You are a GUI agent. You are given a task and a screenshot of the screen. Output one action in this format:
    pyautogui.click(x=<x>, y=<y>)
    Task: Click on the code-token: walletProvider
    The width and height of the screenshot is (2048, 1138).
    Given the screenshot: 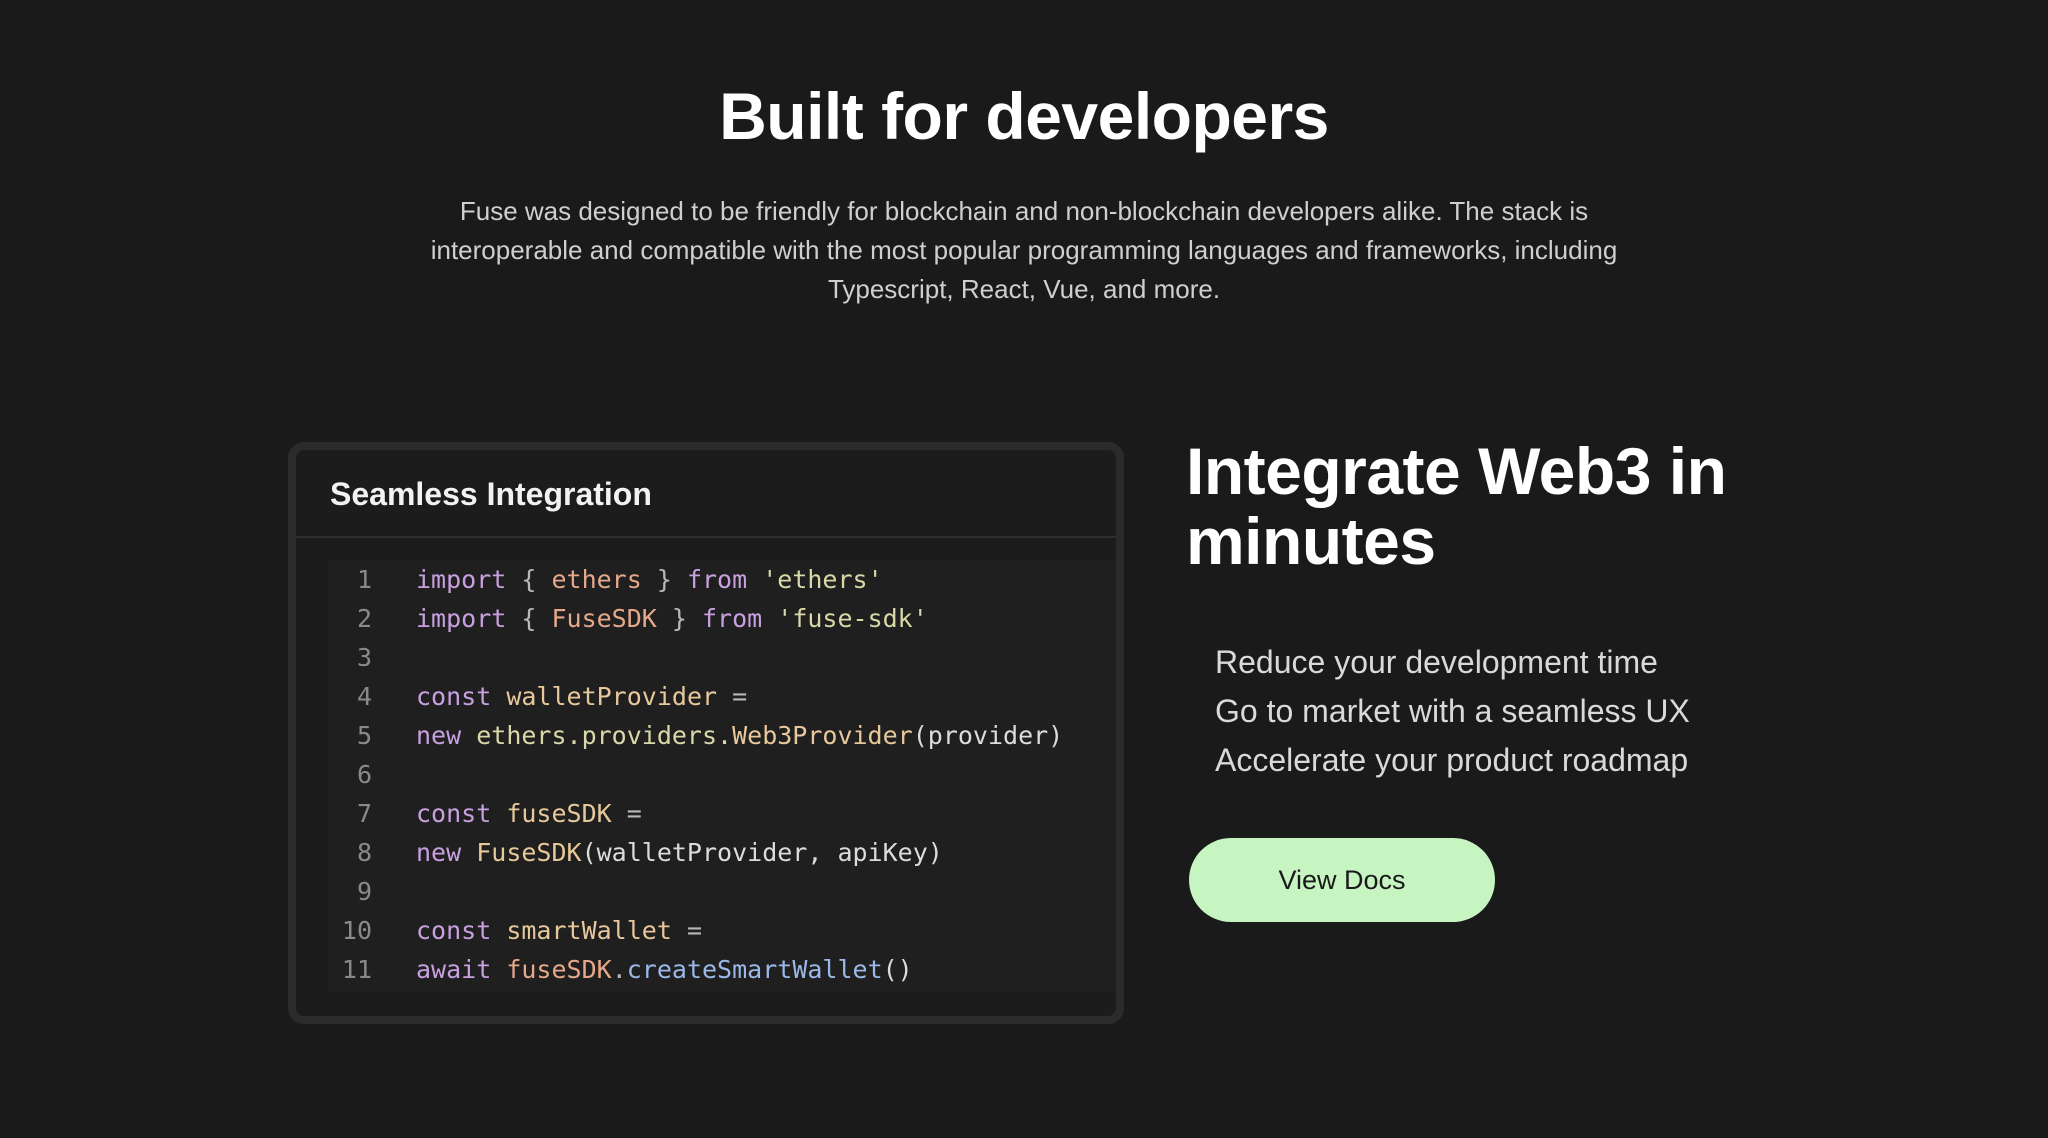 What is the action you would take?
    pyautogui.click(x=612, y=696)
    